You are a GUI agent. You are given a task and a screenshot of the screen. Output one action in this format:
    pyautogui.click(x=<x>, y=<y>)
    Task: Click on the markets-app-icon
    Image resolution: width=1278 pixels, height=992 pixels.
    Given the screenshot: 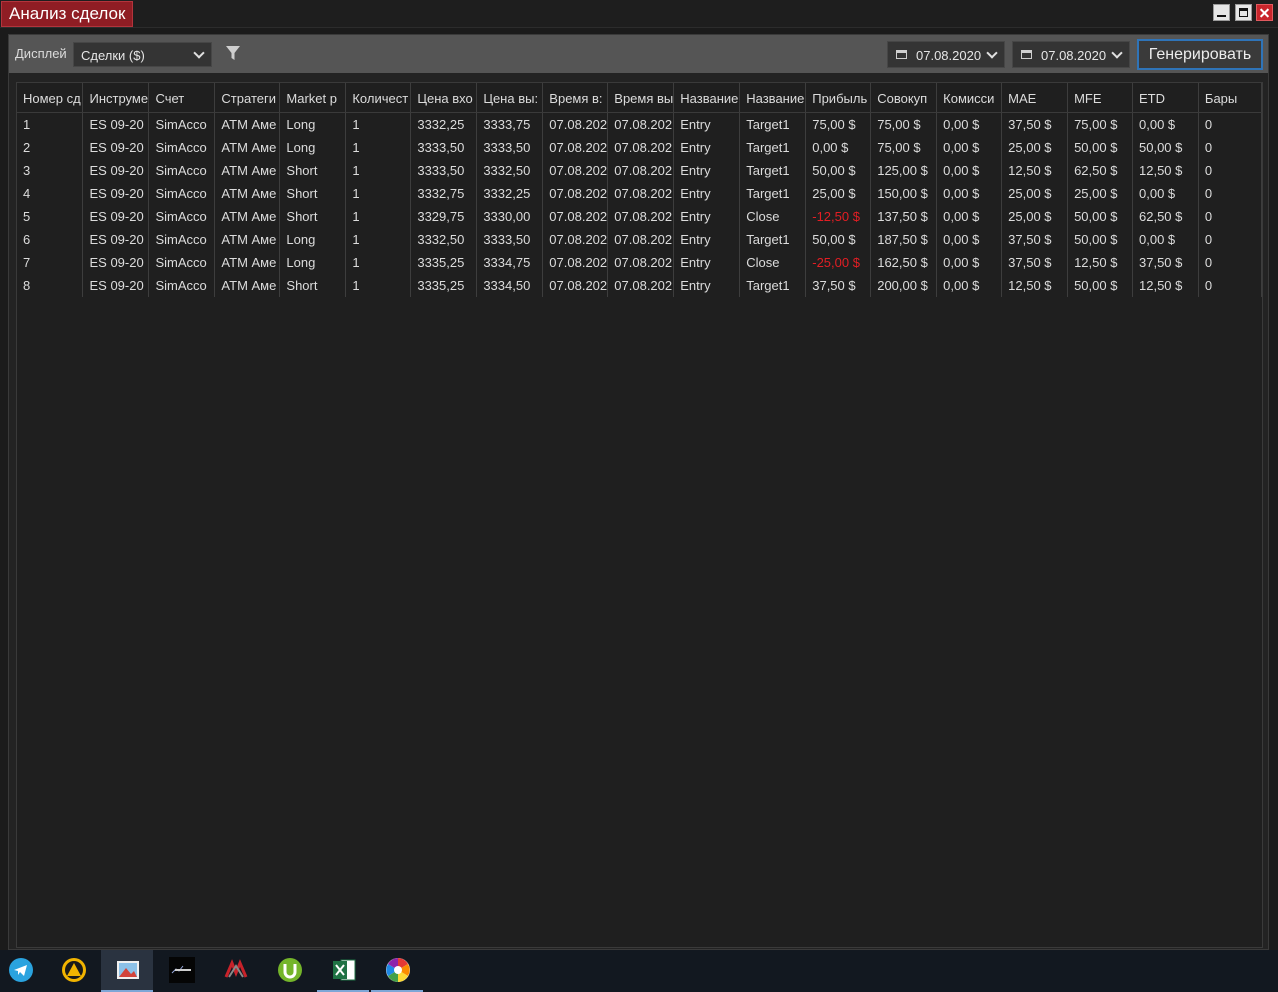 What is the action you would take?
    pyautogui.click(x=182, y=970)
    